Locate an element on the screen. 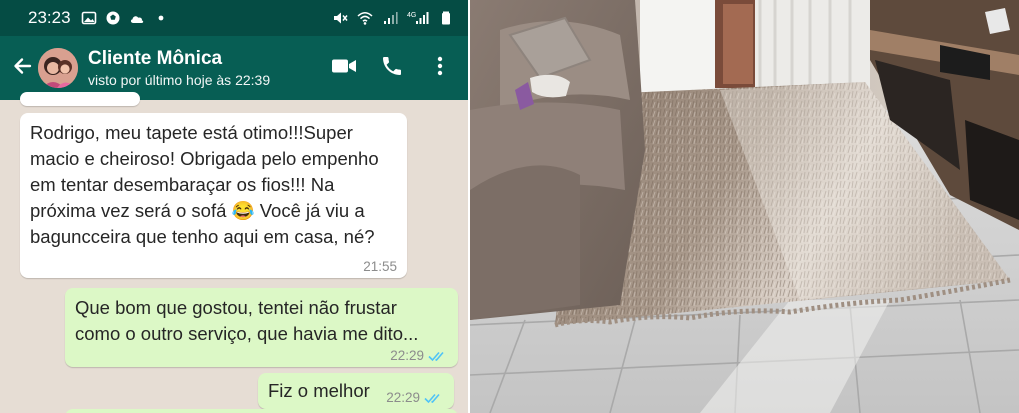  signal-4g-icon: 4G is located at coordinates (418, 18).